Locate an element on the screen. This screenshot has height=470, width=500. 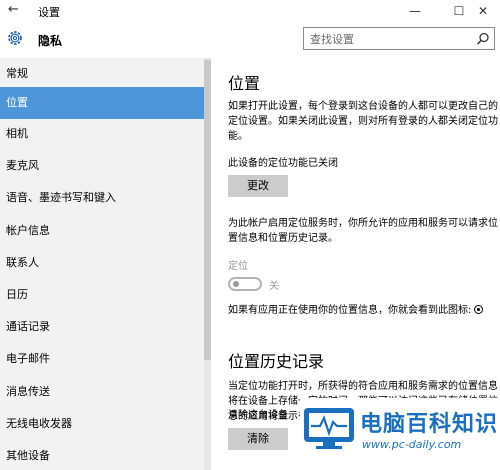
minimize-button: — is located at coordinates (415, 11).